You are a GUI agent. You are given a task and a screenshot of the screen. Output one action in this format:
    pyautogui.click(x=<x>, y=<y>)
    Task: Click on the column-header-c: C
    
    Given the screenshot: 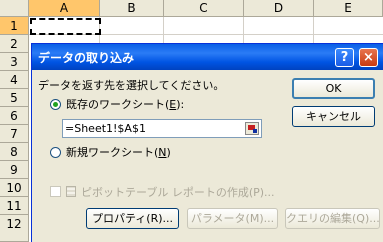 What is the action you would take?
    pyautogui.click(x=204, y=8)
    